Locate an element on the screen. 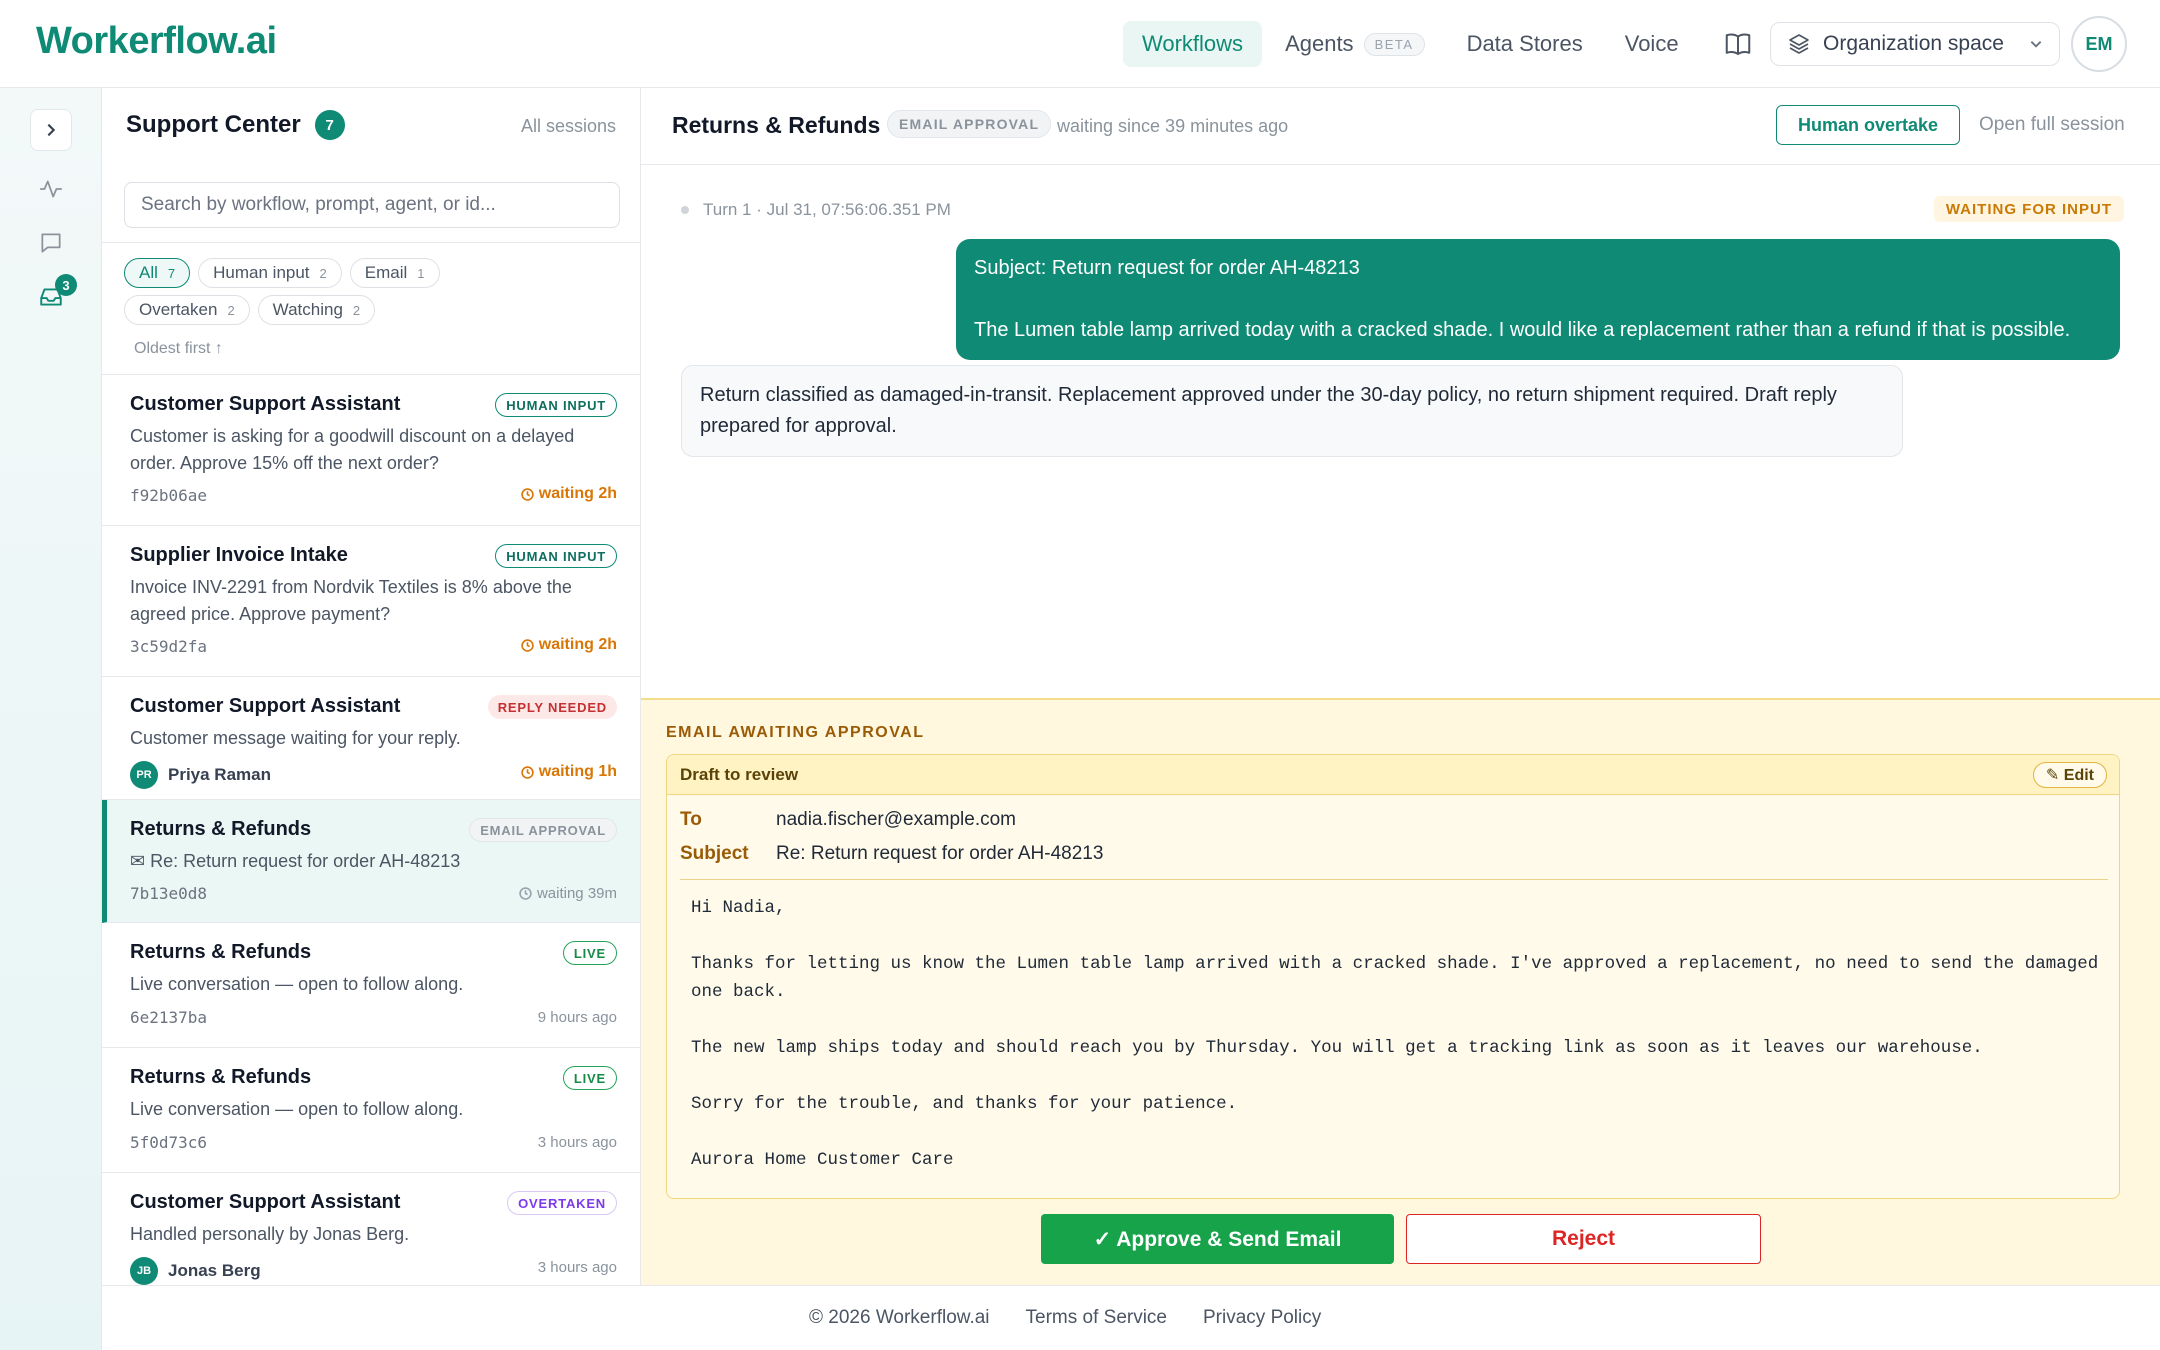  chat-icon is located at coordinates (51, 243).